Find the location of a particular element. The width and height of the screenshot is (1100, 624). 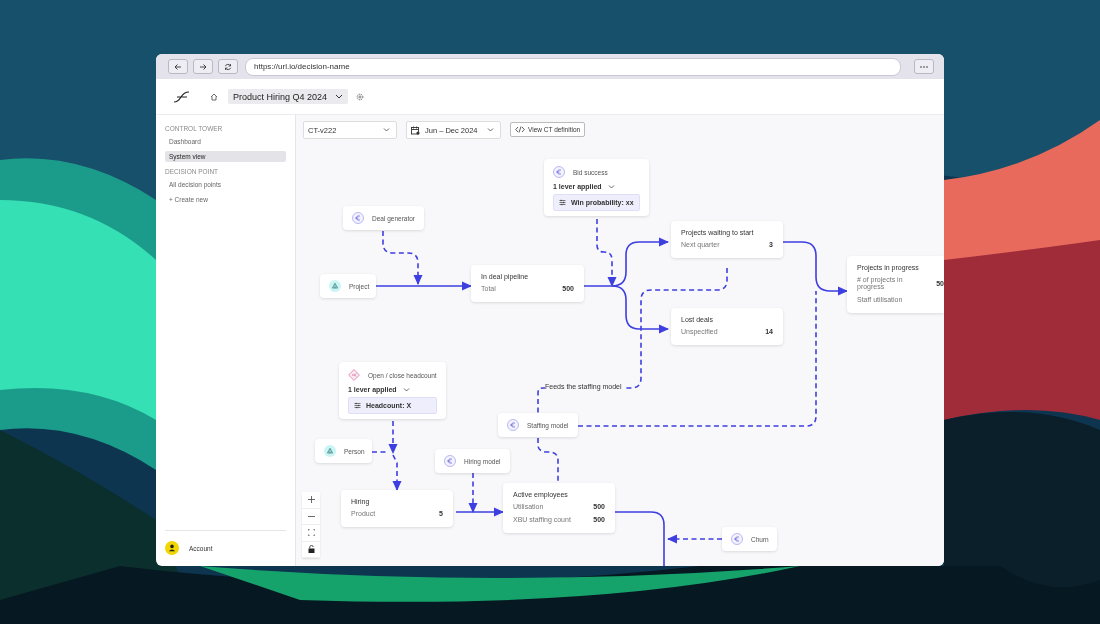

plus-icon is located at coordinates (311, 500).